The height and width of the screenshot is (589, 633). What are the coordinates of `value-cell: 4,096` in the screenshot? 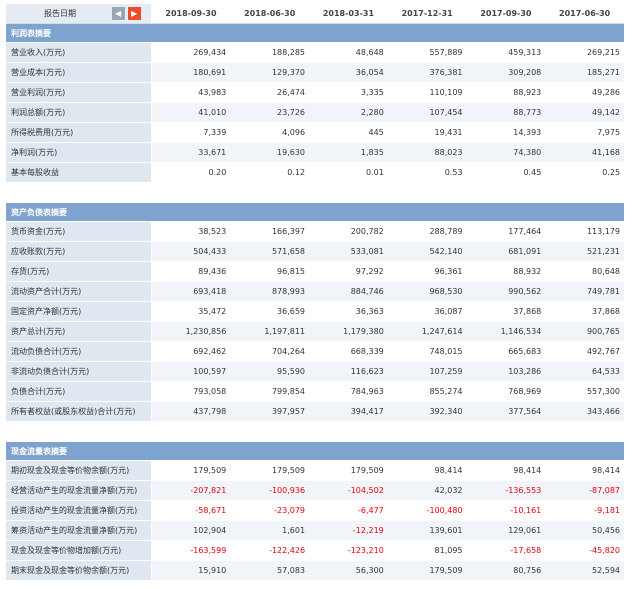 It's located at (270, 132).